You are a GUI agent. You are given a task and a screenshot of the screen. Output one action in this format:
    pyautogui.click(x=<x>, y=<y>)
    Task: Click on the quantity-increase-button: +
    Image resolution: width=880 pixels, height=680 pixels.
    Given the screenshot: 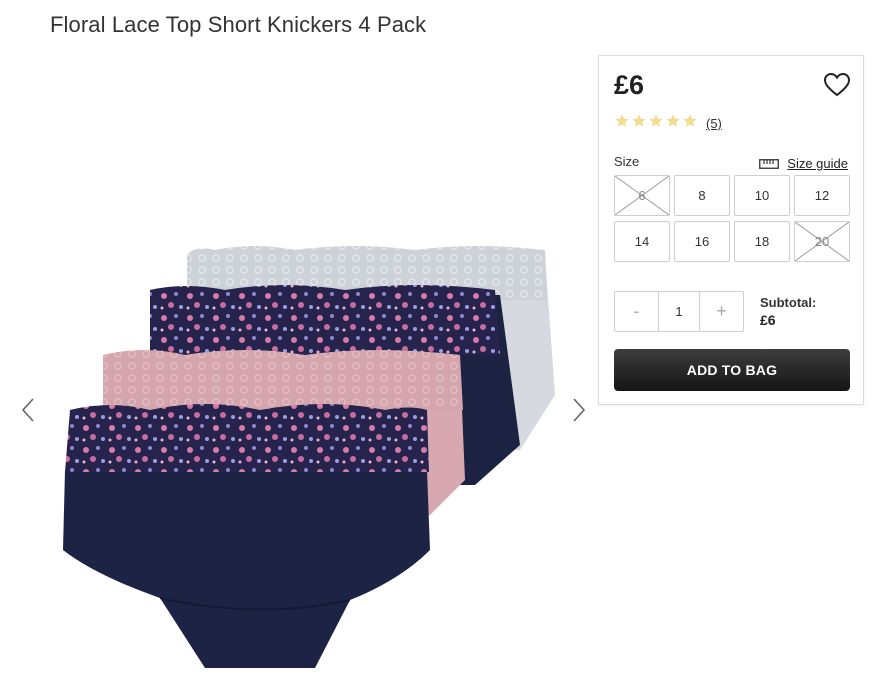 What is the action you would take?
    pyautogui.click(x=721, y=311)
    